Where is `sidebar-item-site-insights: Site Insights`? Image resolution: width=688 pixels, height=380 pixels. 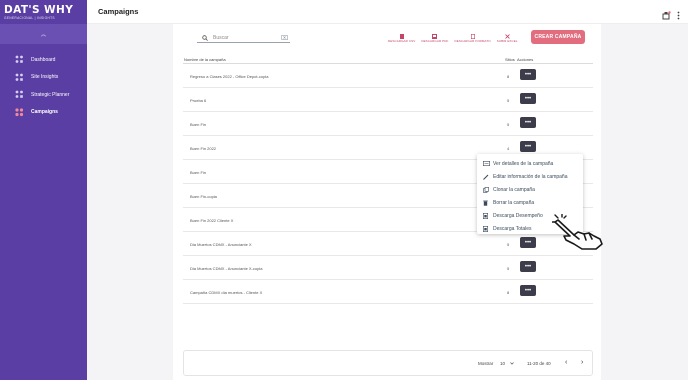 sidebar-item-site-insights: Site Insights is located at coordinates (43, 78).